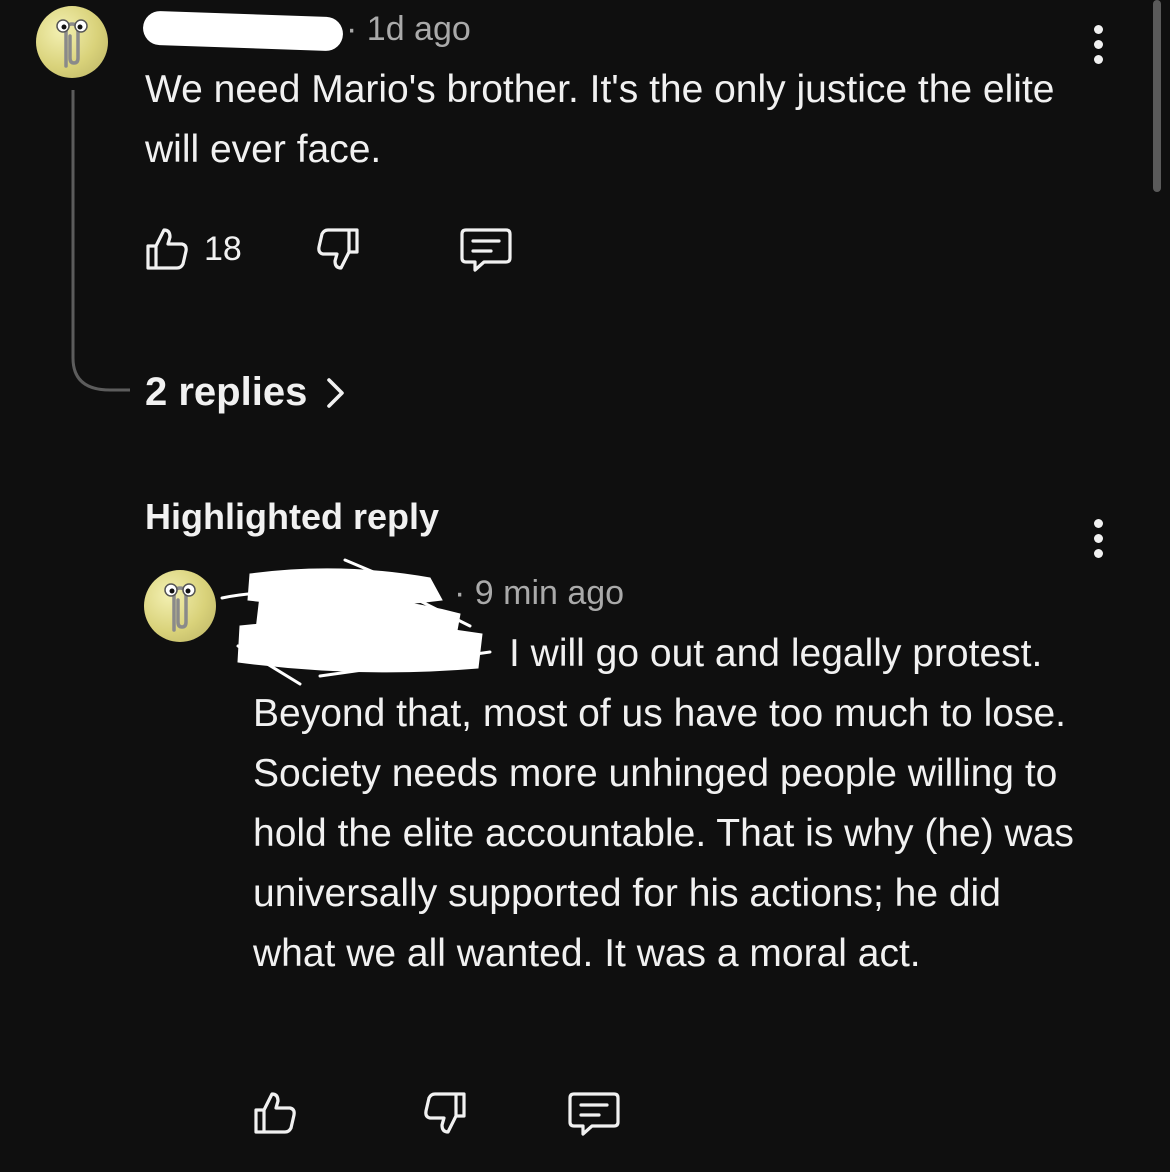 This screenshot has width=1170, height=1172. Describe the element at coordinates (1098, 538) in the screenshot. I see `reply-menu-button` at that location.